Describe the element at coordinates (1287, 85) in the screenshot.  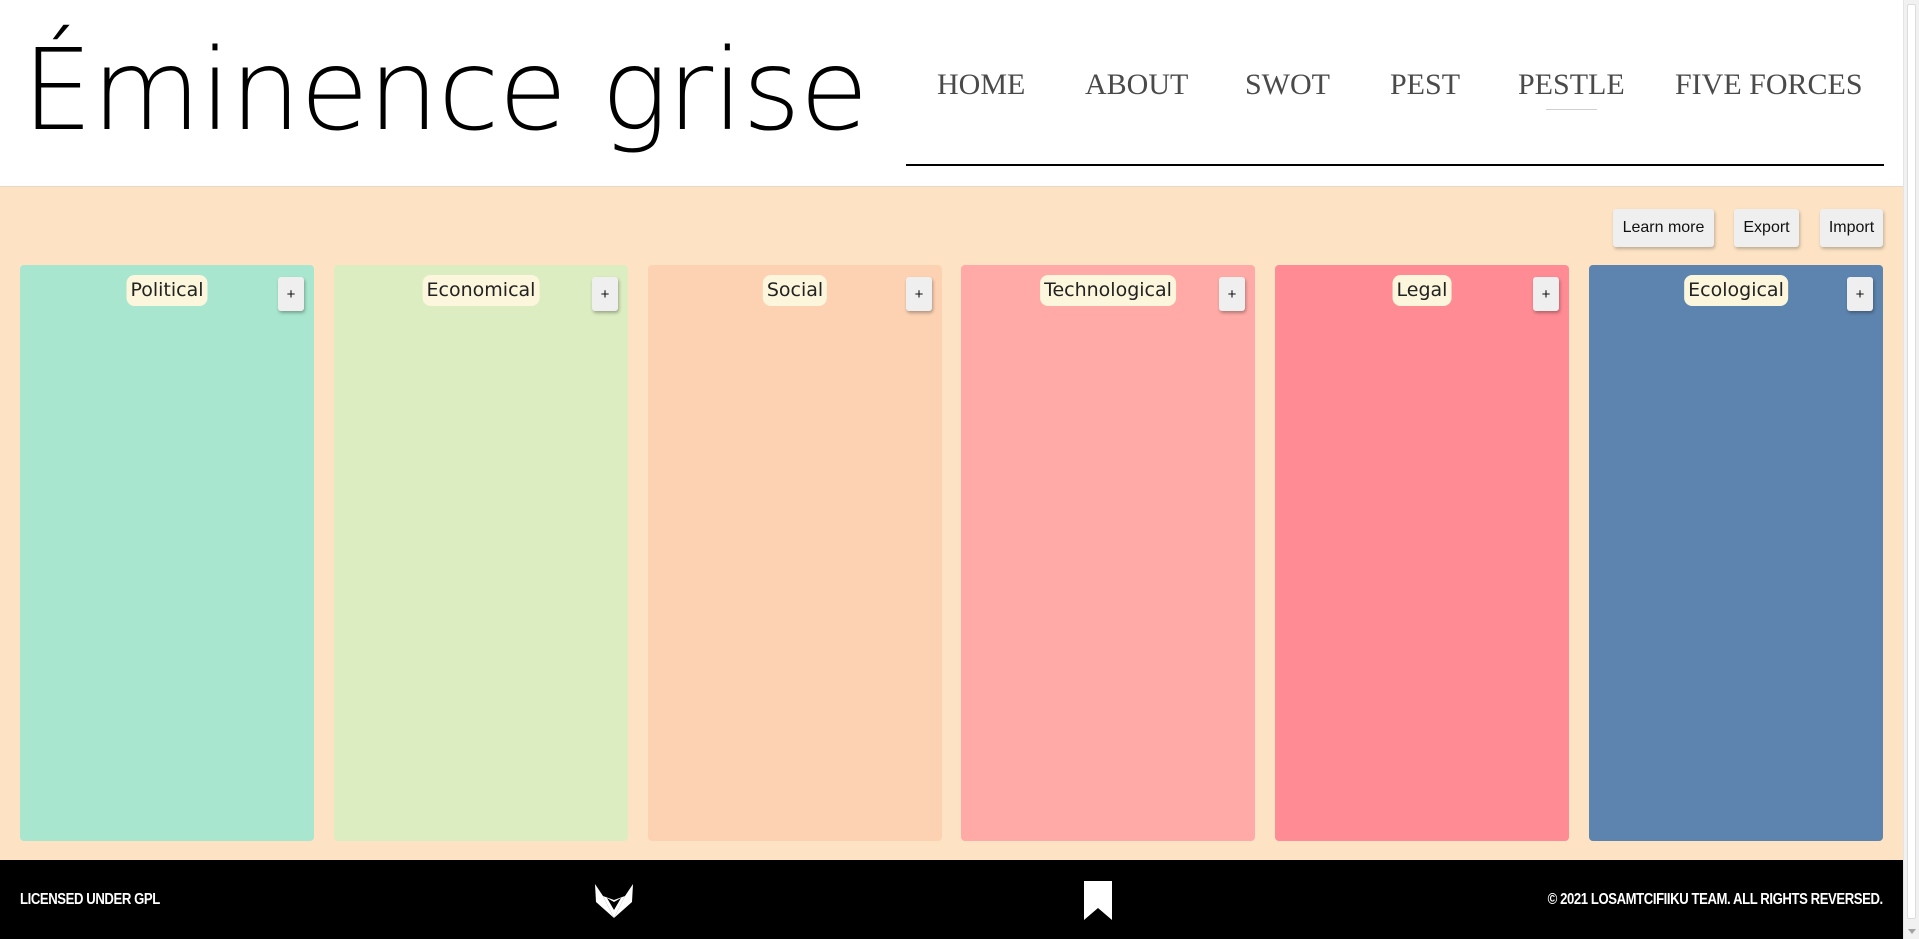
I see `nav-swot: SWOT` at that location.